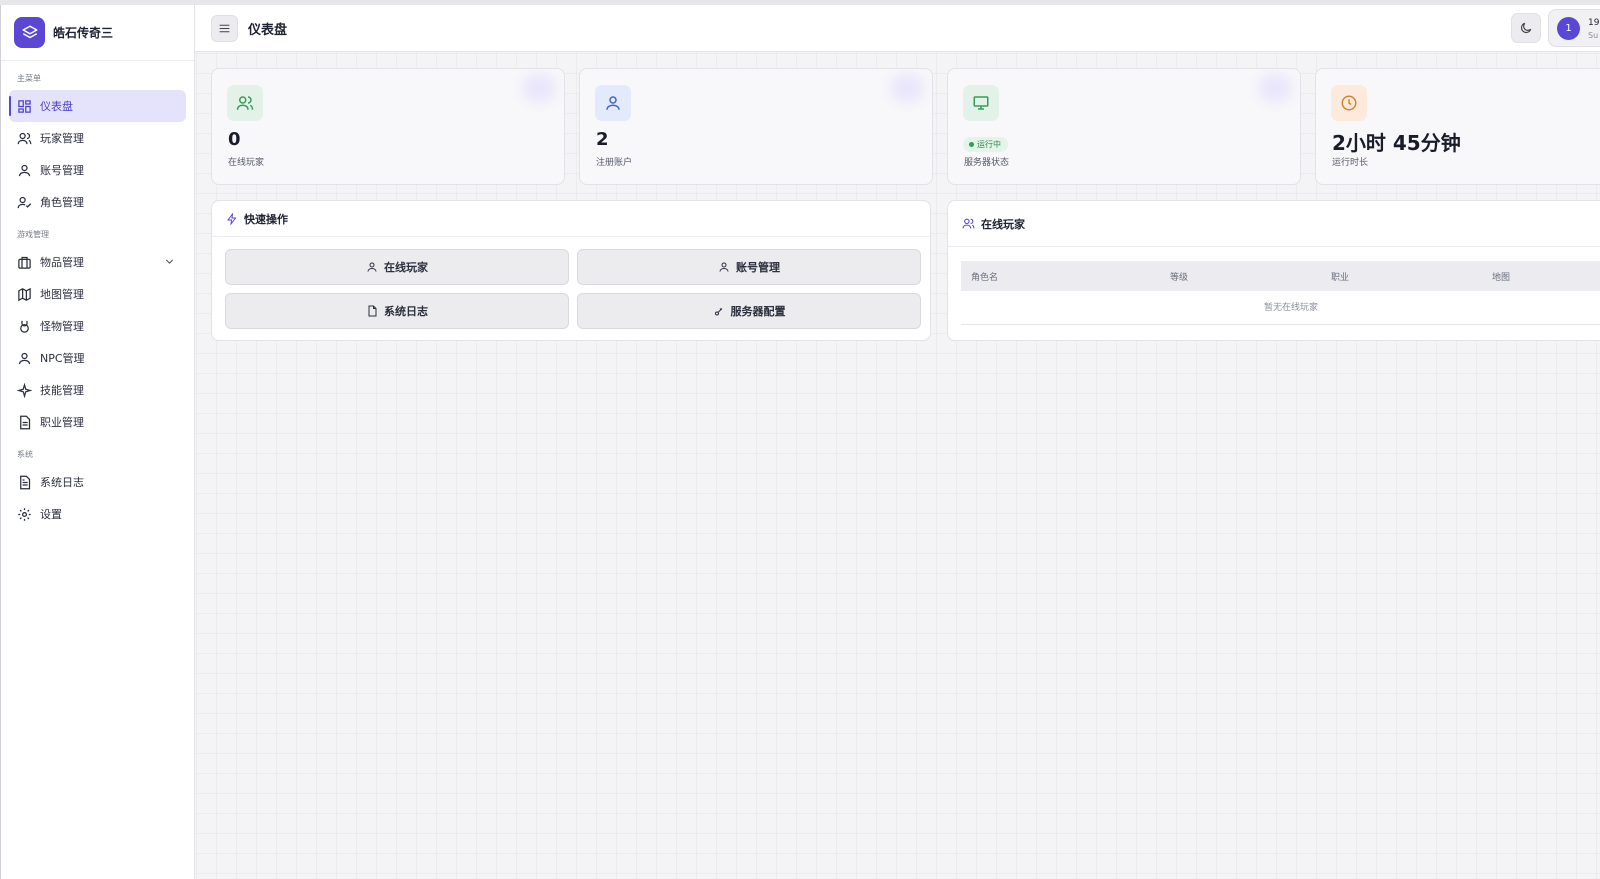 This screenshot has width=1600, height=879. What do you see at coordinates (1457, 126) in the screenshot?
I see `stat-card-uptime: 2小时 45分钟 运行时长` at bounding box center [1457, 126].